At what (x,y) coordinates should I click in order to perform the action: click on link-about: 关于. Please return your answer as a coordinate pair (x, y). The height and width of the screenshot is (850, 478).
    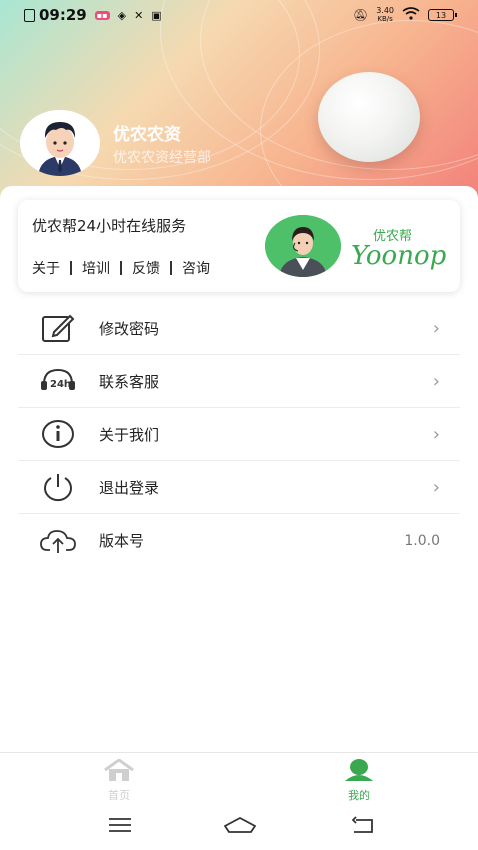
    Looking at the image, I should click on (46, 268).